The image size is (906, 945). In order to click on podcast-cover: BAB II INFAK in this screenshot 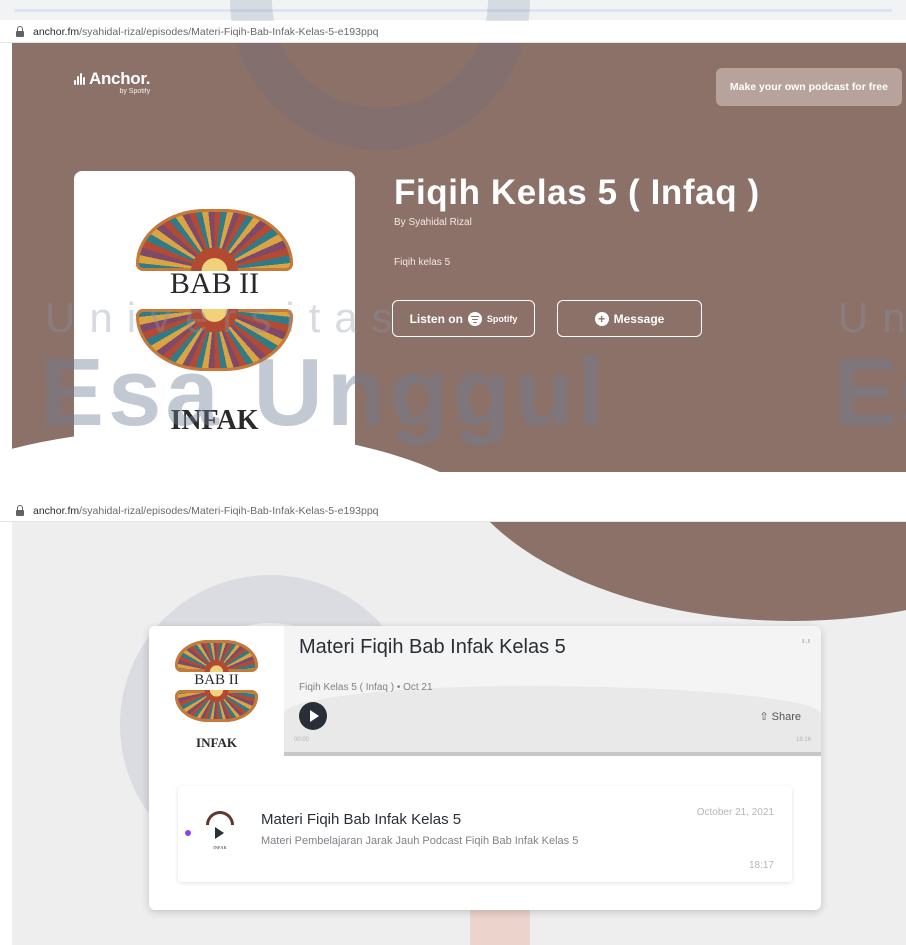, I will do `click(214, 312)`.